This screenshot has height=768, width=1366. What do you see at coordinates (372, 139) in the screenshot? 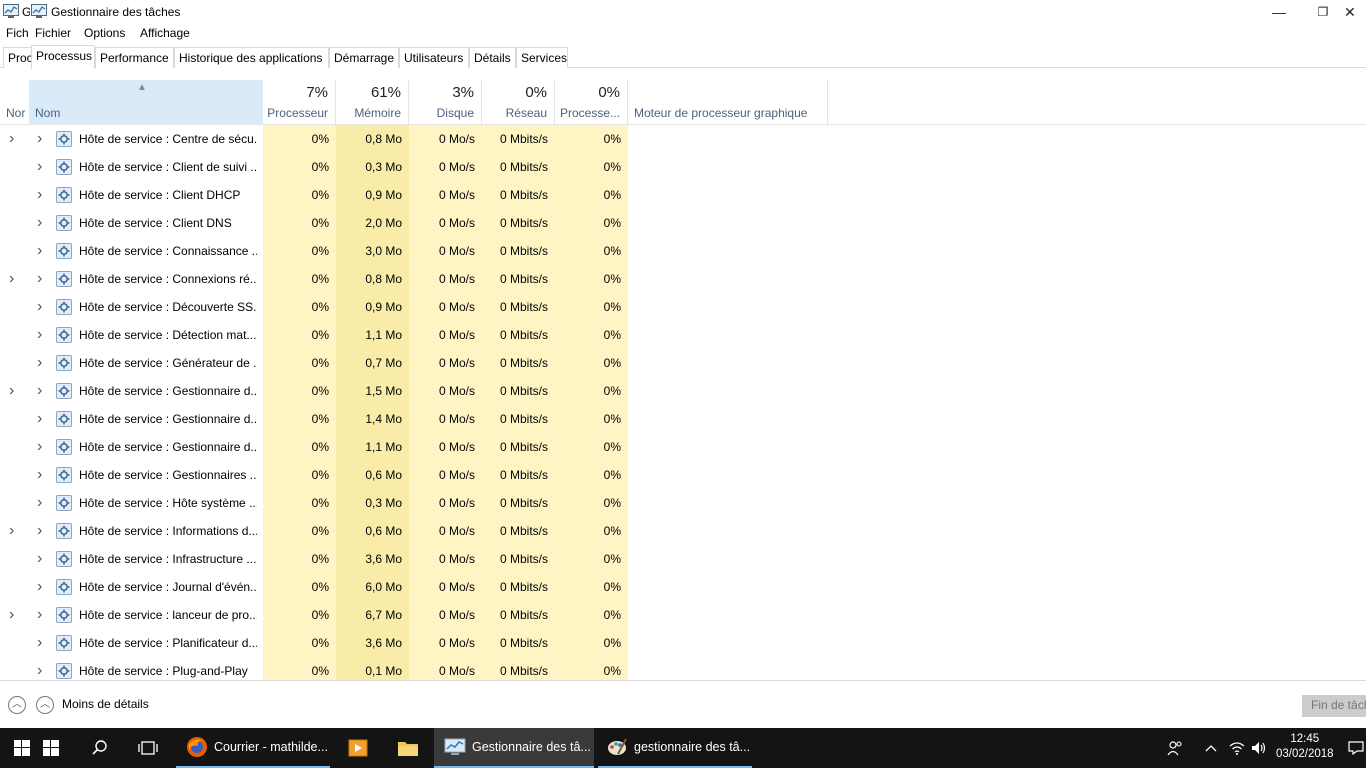
I see `memory-cell: 0,8 Mo` at bounding box center [372, 139].